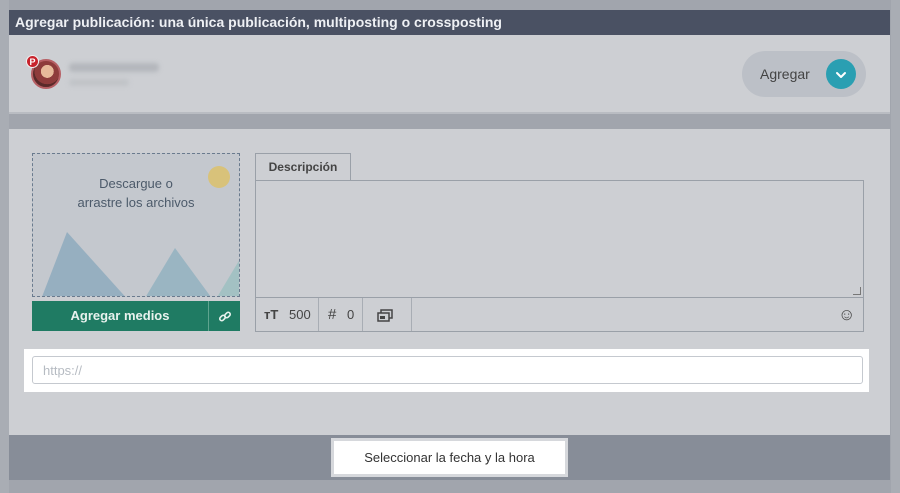  I want to click on emoji-icon: ☺, so click(846, 314).